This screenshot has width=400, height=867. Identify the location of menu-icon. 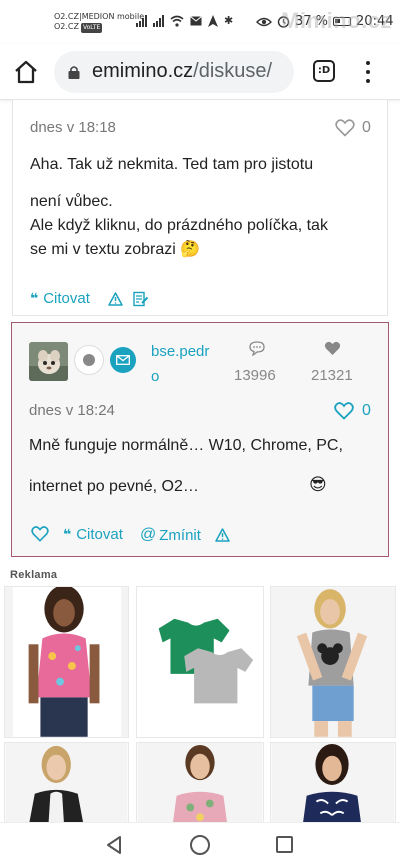
(368, 72).